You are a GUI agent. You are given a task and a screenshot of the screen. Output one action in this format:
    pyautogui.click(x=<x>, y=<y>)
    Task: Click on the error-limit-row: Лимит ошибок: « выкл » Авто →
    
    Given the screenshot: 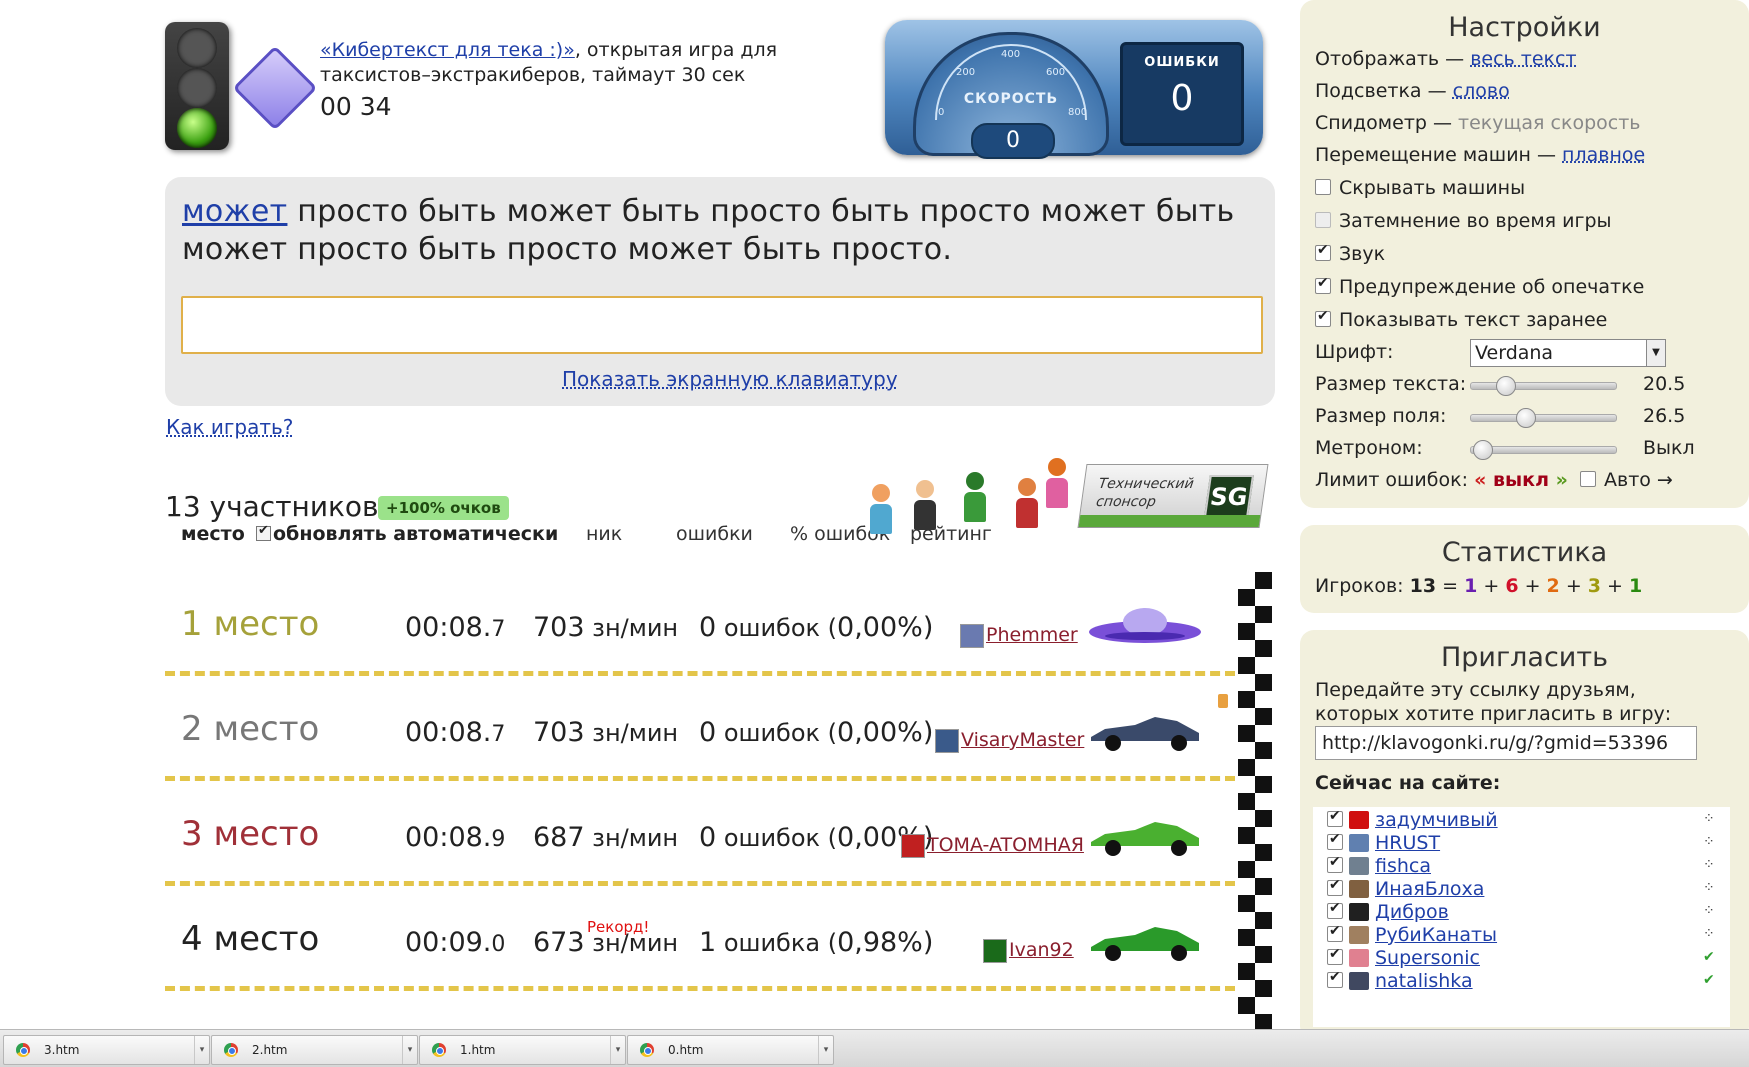 What is the action you would take?
    pyautogui.click(x=1494, y=480)
    